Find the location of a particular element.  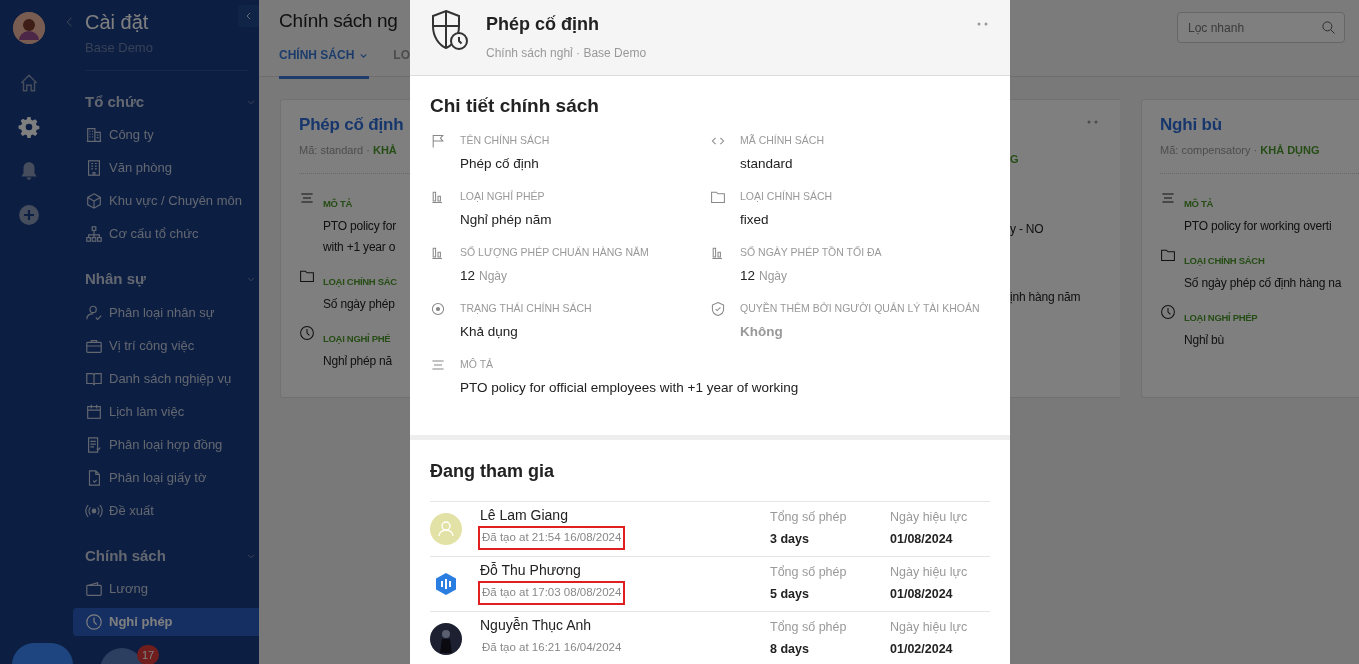

search-icon is located at coordinates (1328, 27).